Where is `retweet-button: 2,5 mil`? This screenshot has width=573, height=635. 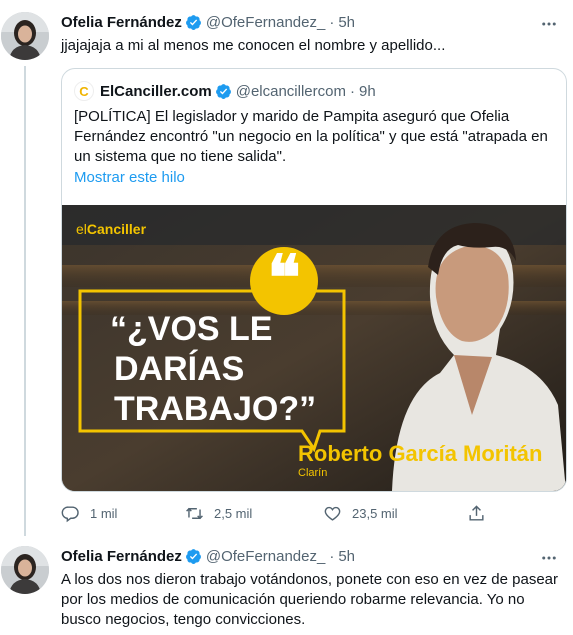 retweet-button: 2,5 mil is located at coordinates (218, 513).